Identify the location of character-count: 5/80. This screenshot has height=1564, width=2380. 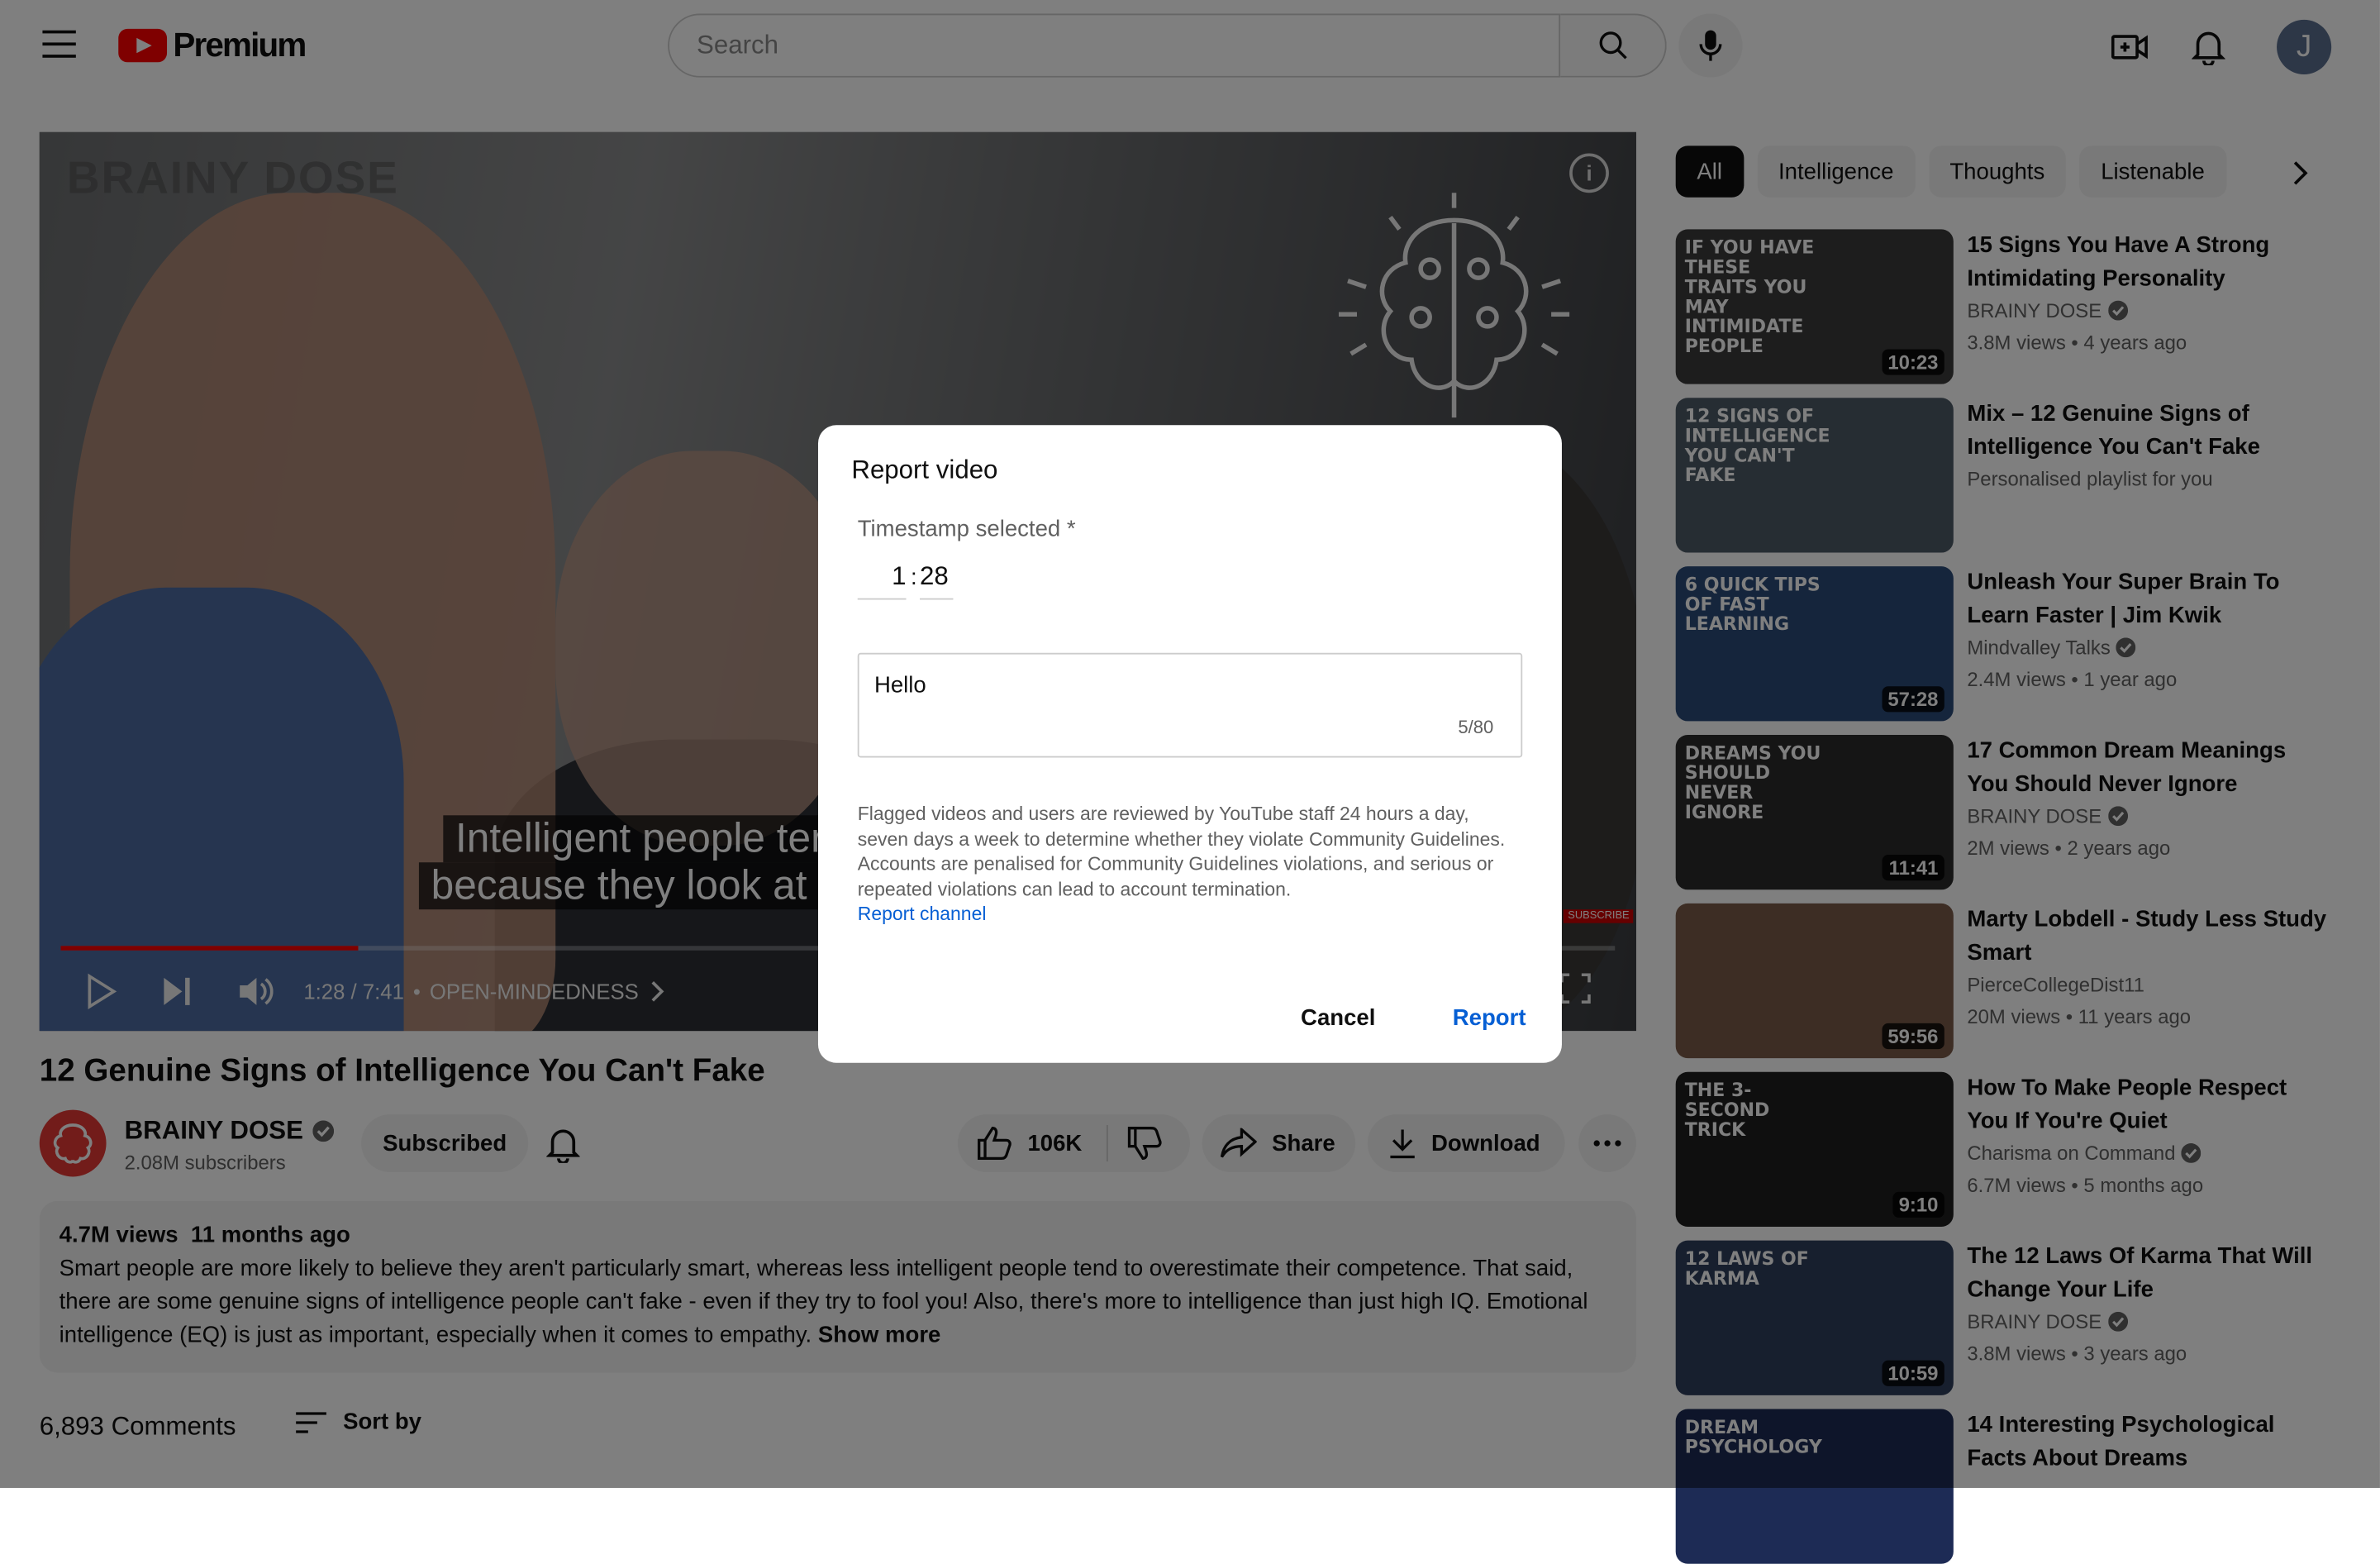
(1476, 727).